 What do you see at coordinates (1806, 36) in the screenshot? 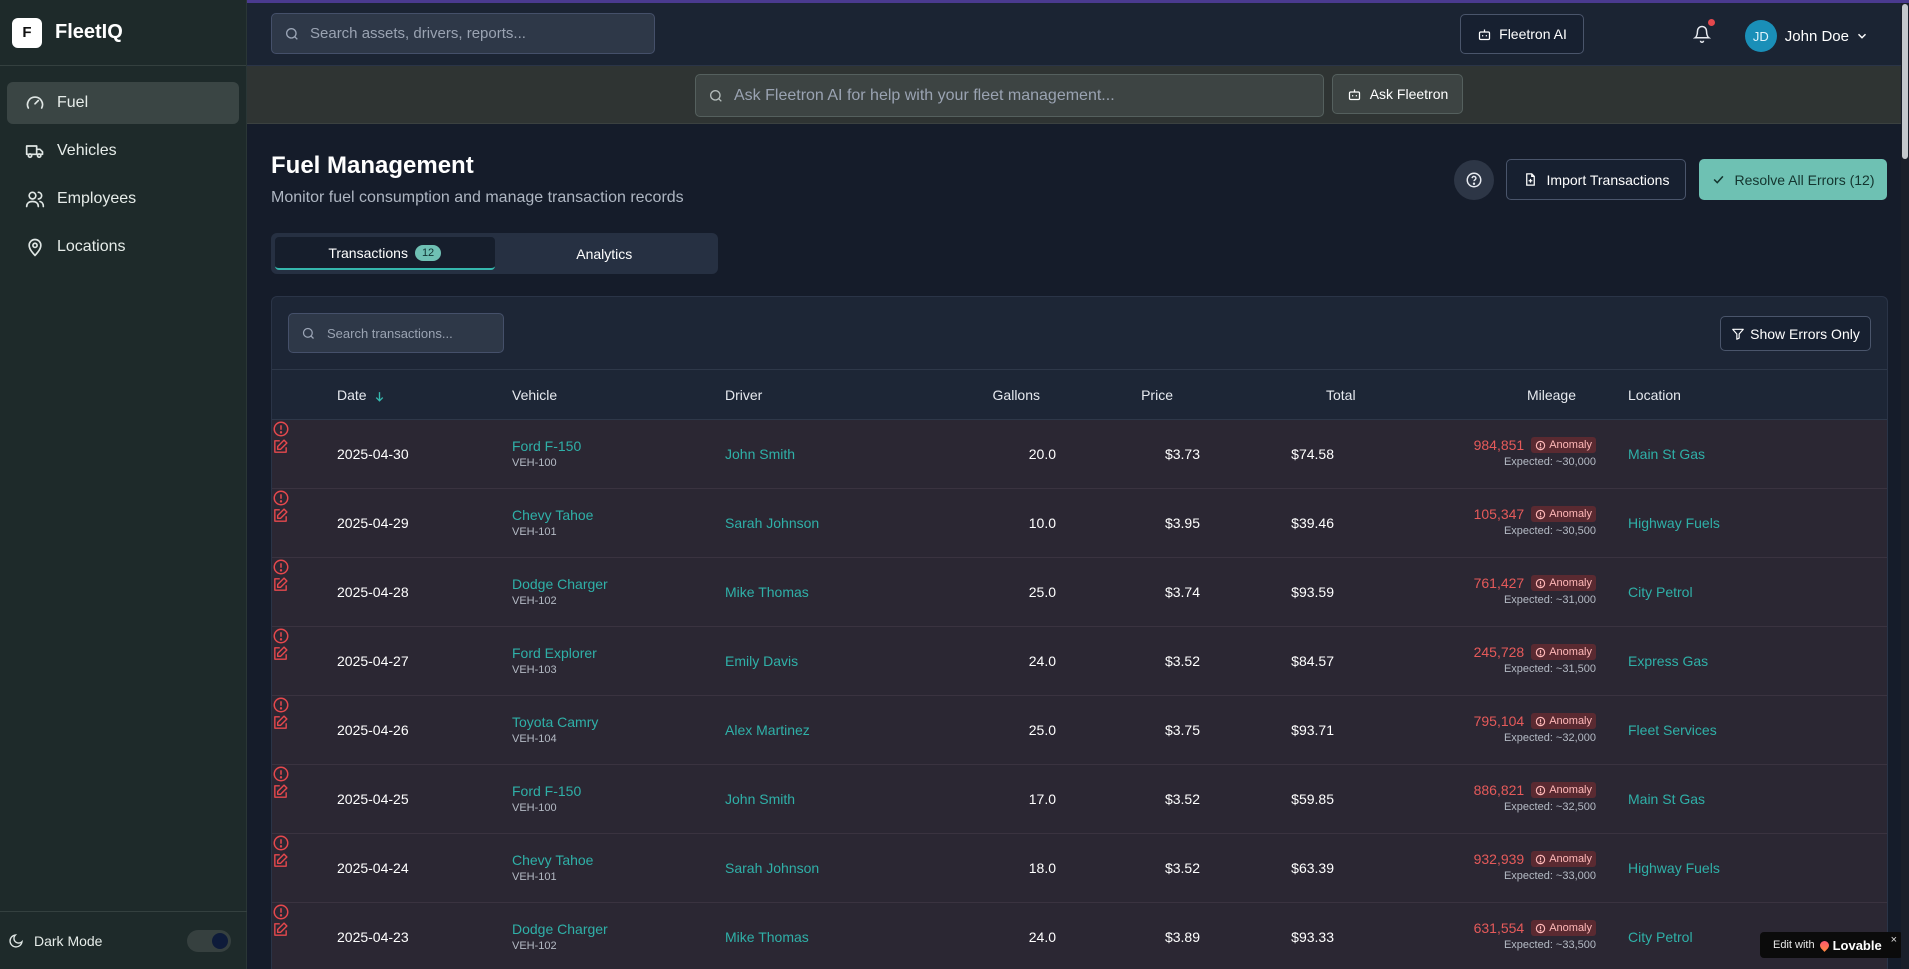
I see `user-menu: JD John Doe` at bounding box center [1806, 36].